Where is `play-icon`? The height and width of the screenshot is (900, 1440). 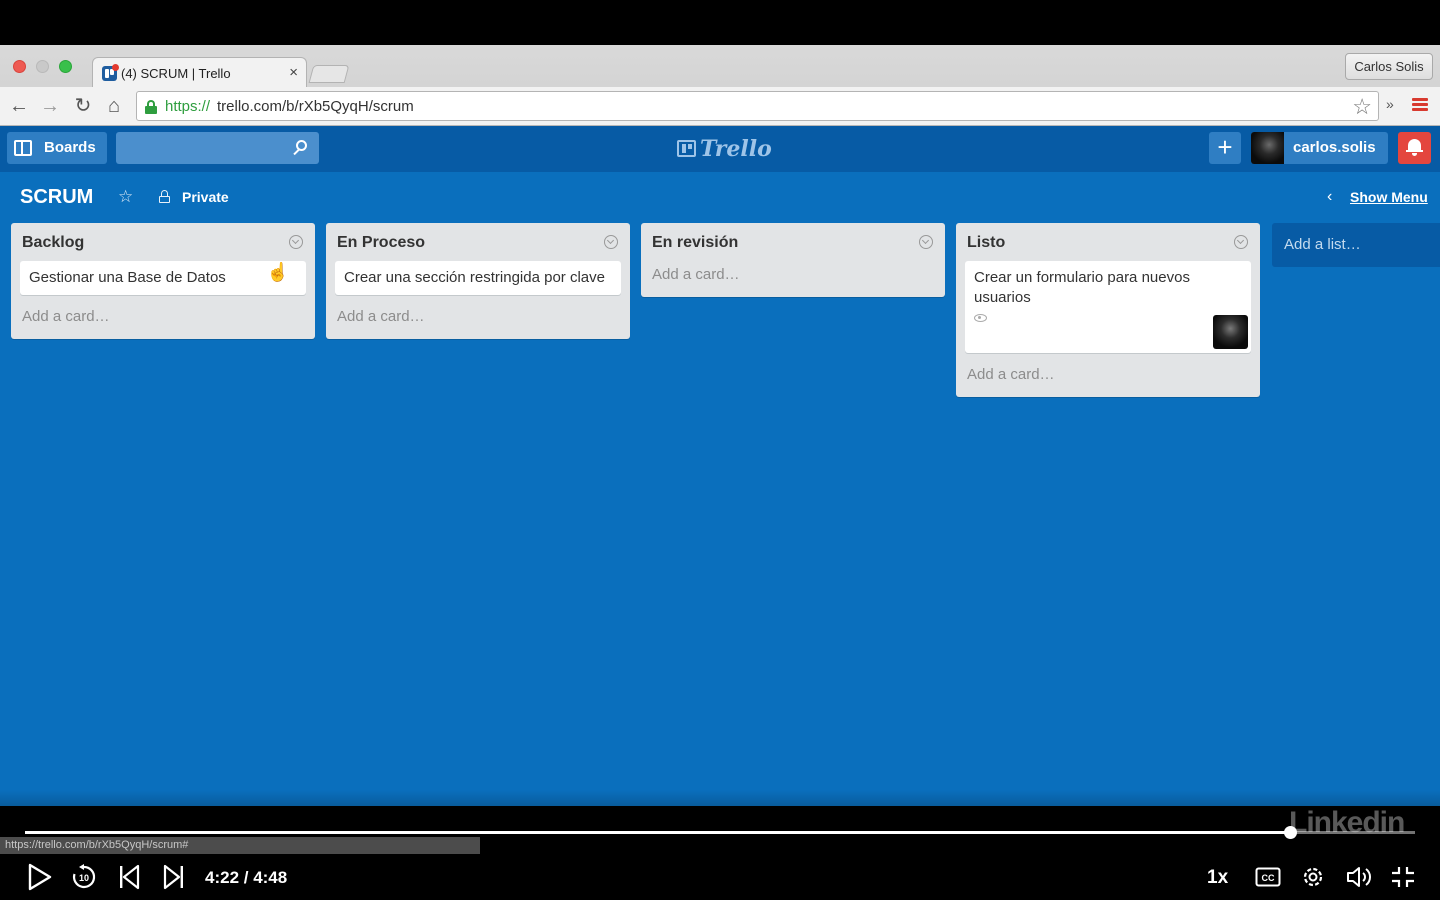
play-icon is located at coordinates (40, 877).